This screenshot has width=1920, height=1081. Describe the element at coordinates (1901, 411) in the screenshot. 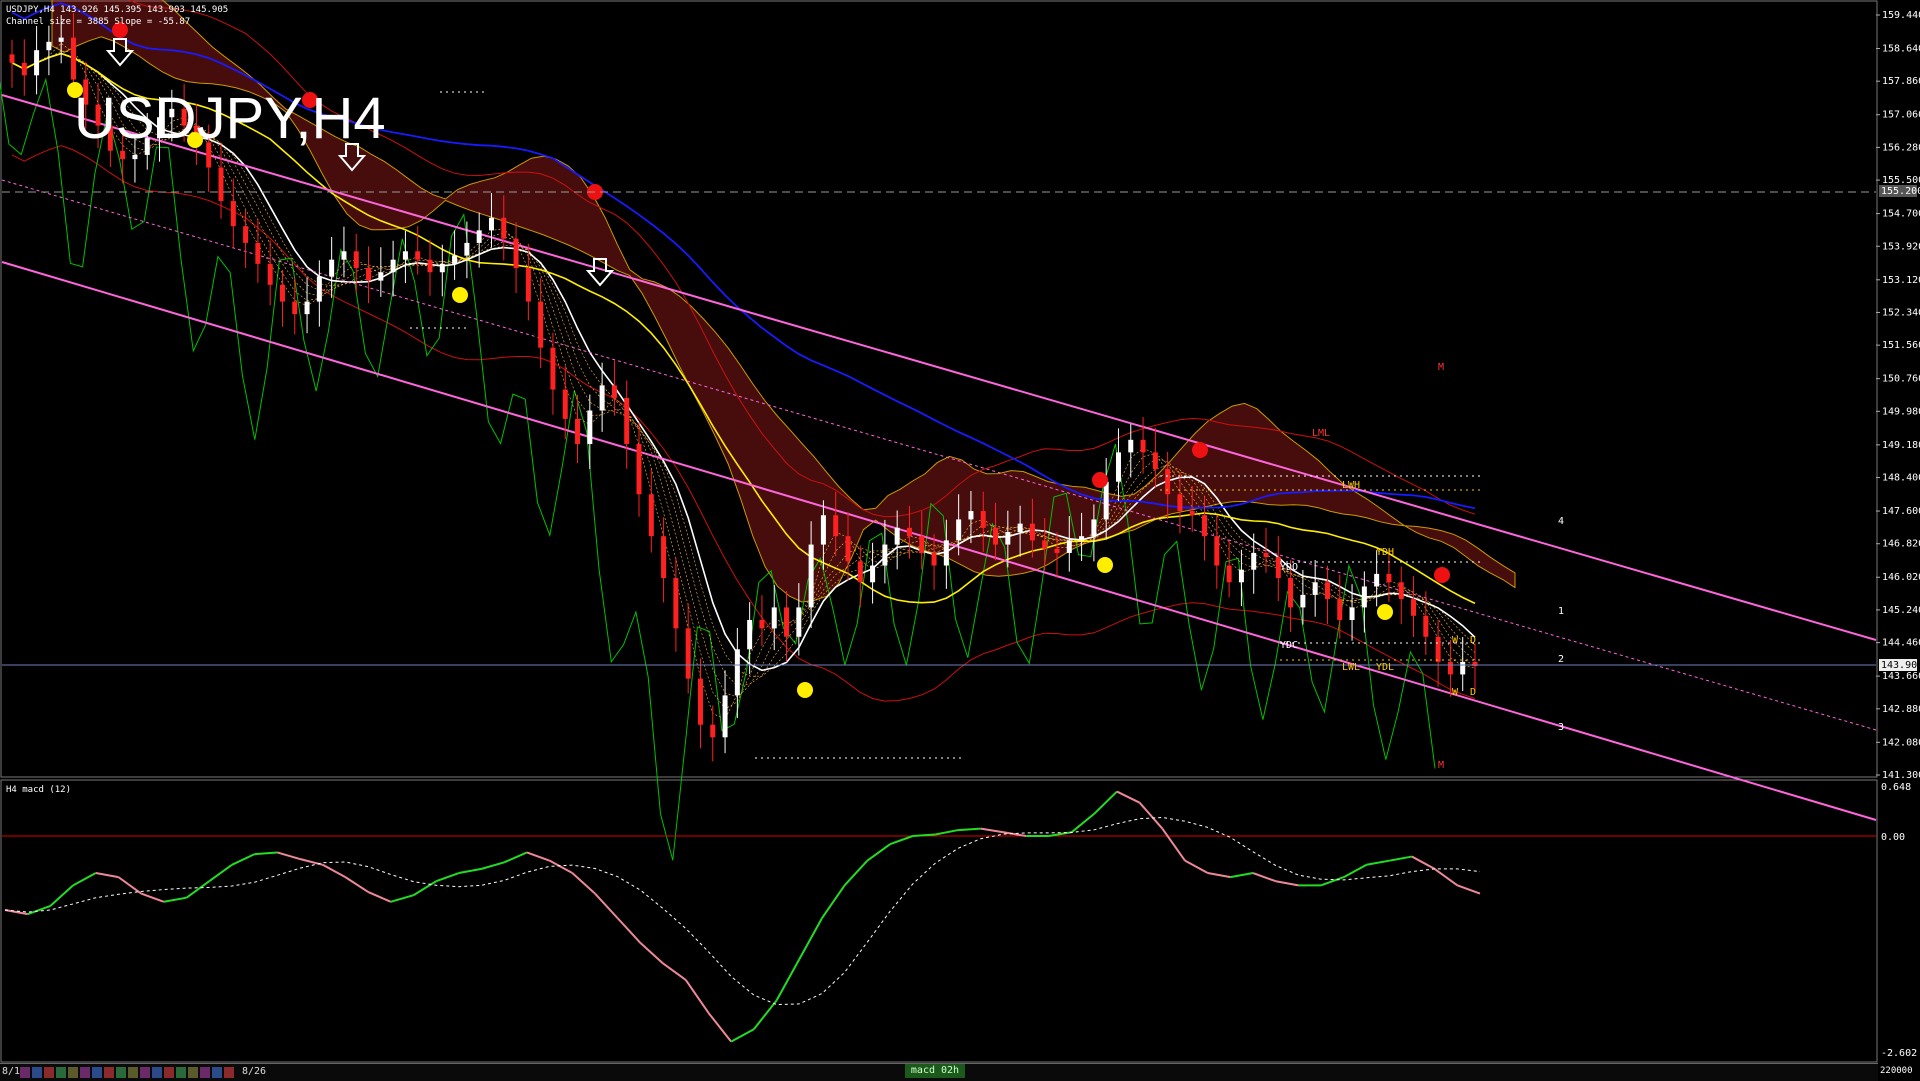

I see `price-tick-label: 149.980` at that location.